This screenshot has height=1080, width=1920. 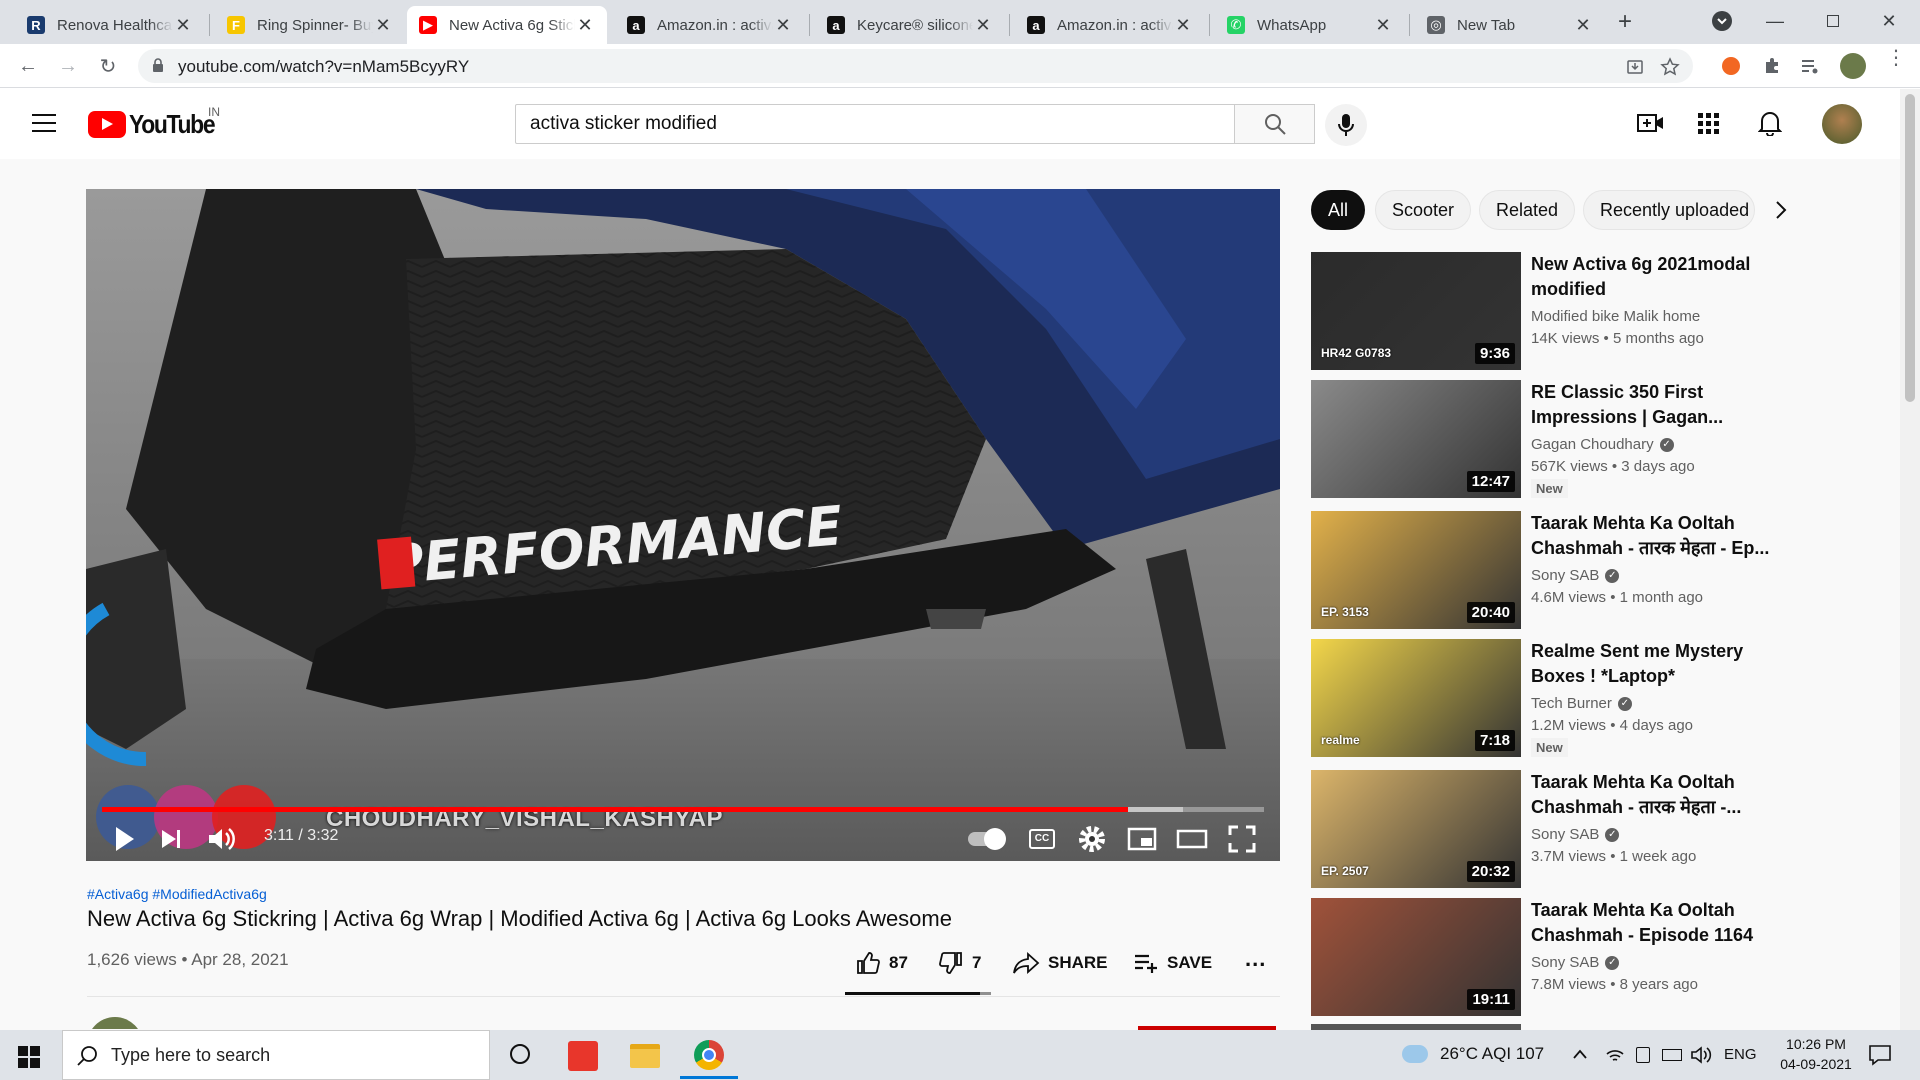 I want to click on play-icon, so click(x=124, y=839).